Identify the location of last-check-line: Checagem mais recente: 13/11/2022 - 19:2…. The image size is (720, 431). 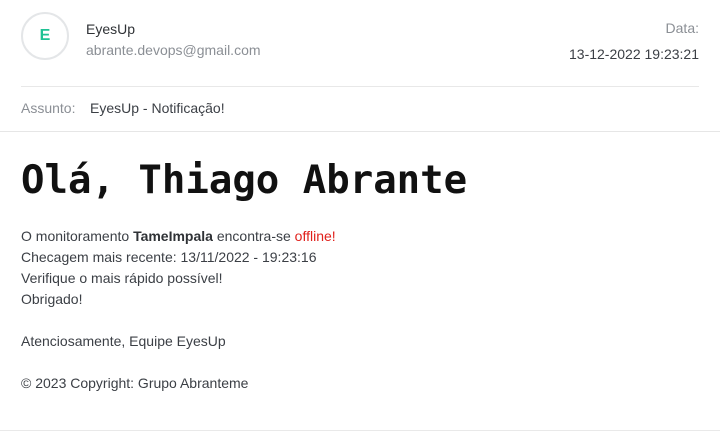
(169, 257).